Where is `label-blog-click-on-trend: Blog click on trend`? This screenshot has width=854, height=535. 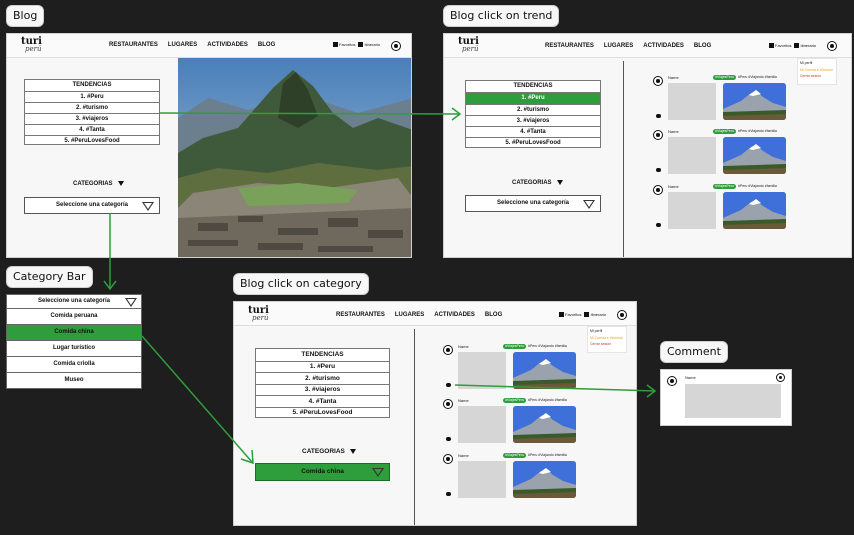
label-blog-click-on-trend: Blog click on trend is located at coordinates (501, 16).